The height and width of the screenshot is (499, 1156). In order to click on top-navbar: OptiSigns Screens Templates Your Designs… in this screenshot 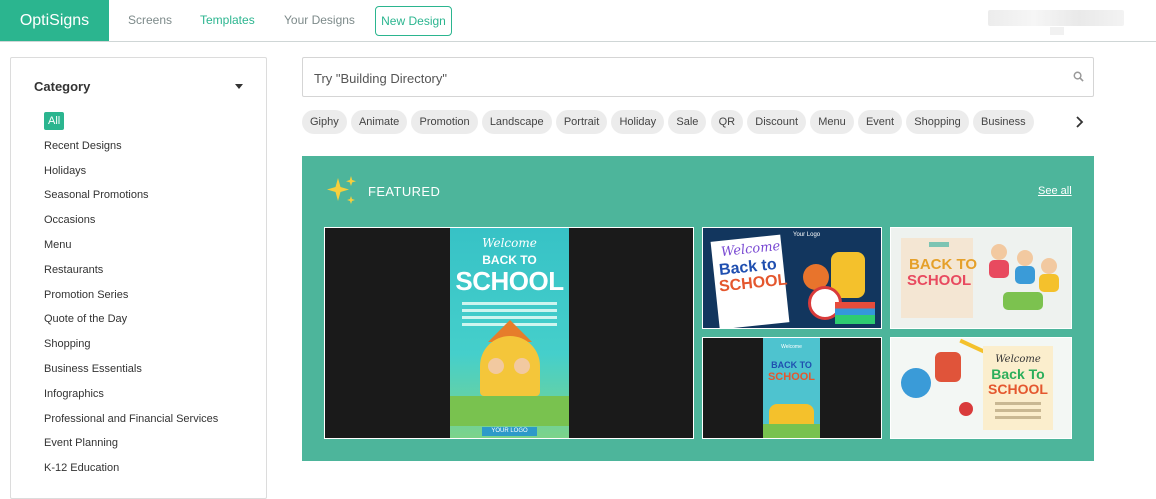, I will do `click(578, 21)`.